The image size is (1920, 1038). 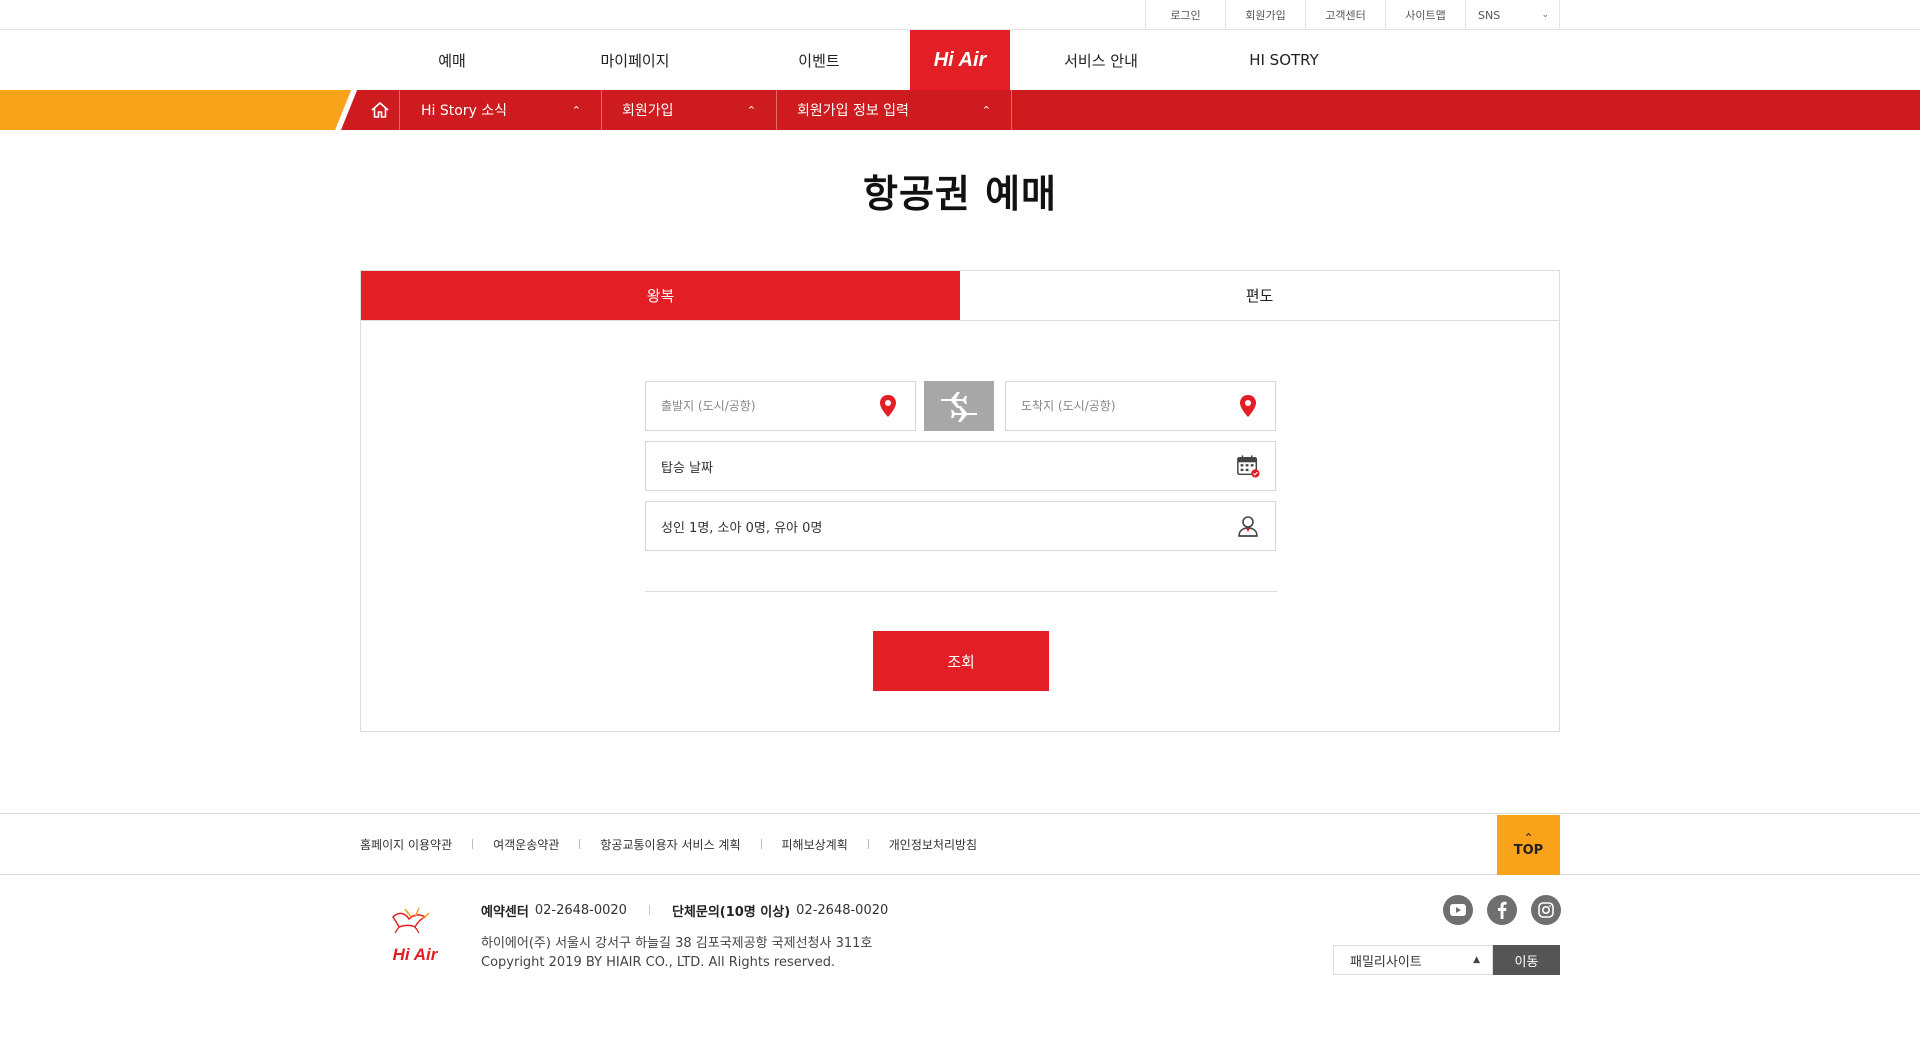 I want to click on destination-input, so click(x=1128, y=406).